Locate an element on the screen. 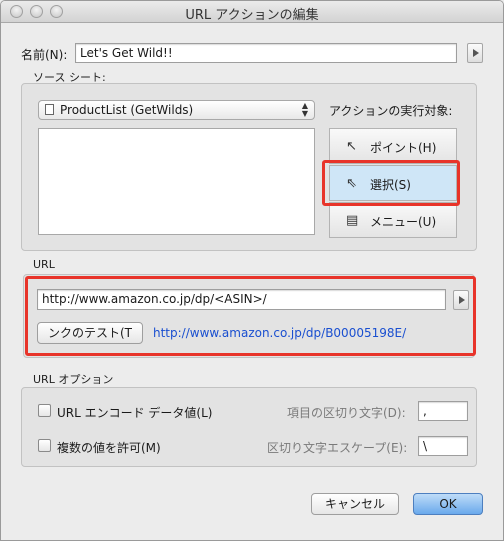 This screenshot has height=541, width=504. test-link-button: ンクのテスト(T is located at coordinates (90, 333).